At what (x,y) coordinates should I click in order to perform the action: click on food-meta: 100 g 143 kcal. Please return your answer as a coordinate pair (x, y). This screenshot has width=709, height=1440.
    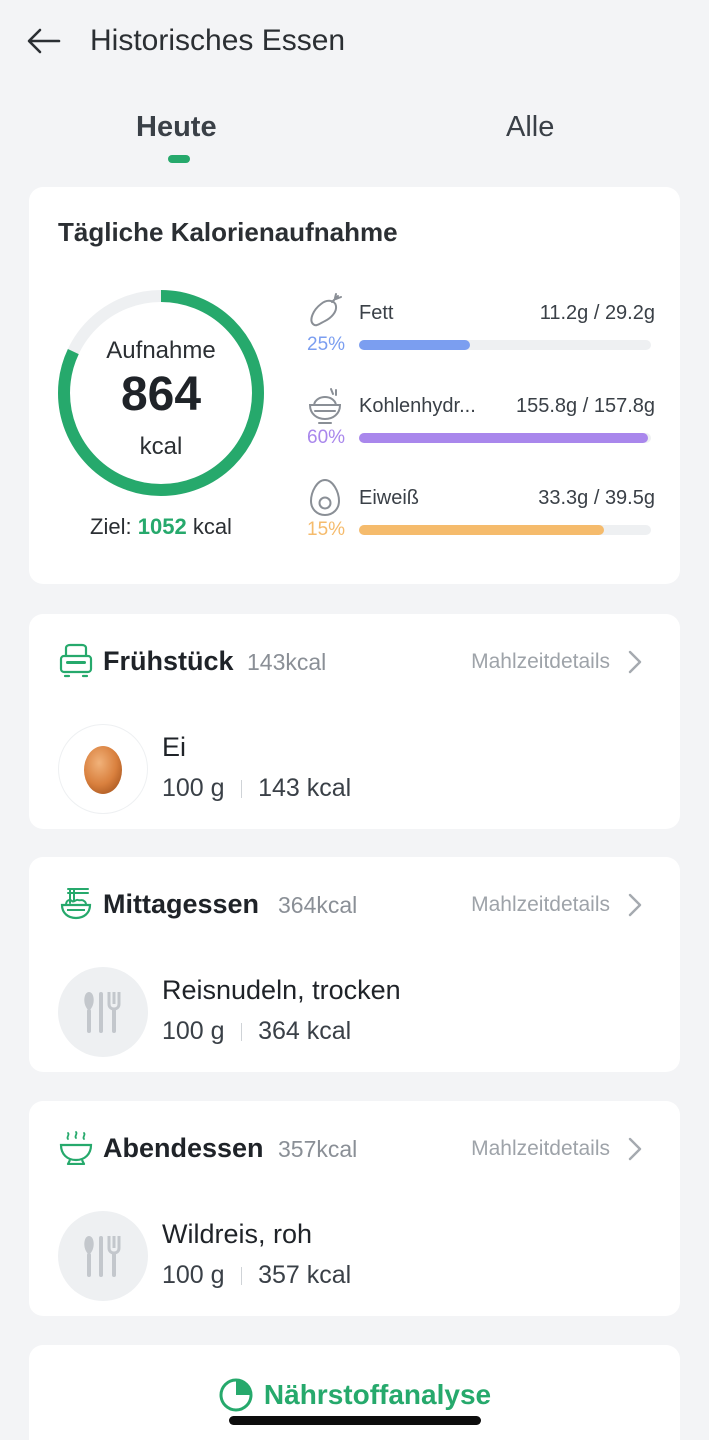
    Looking at the image, I should click on (256, 788).